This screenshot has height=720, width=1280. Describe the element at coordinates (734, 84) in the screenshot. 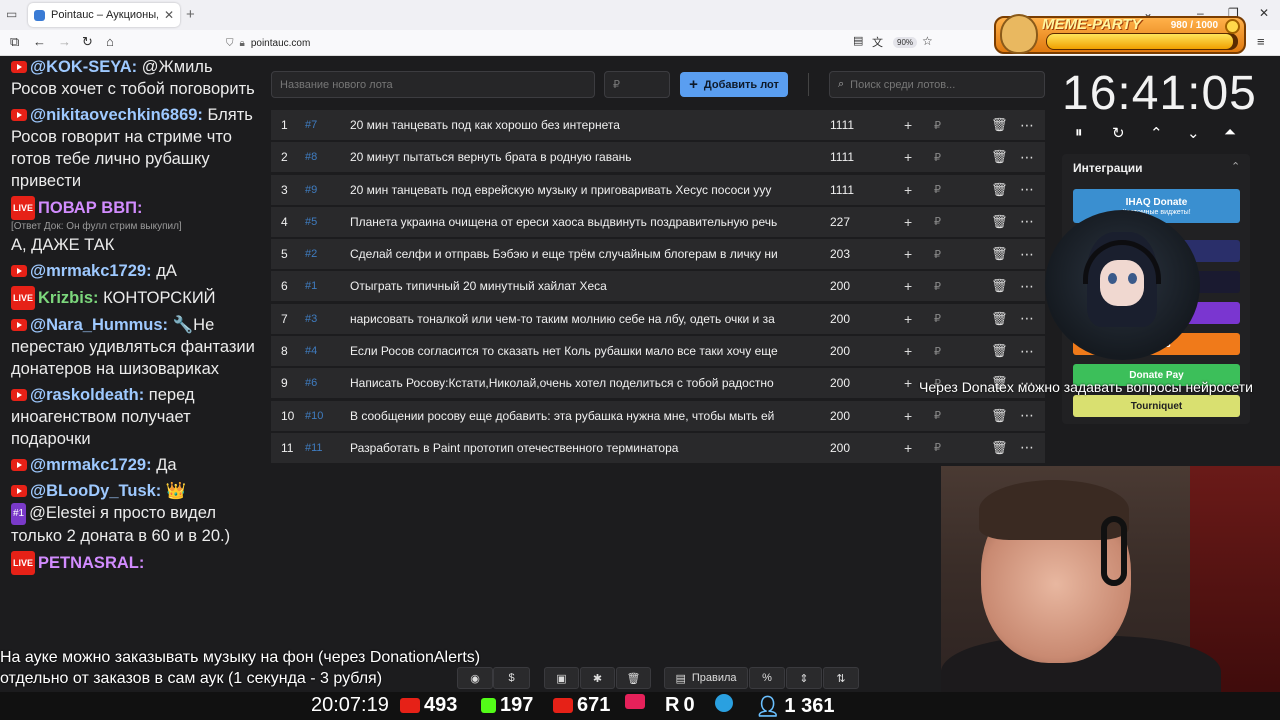

I see `add-lot-button: + Добавить лот` at that location.